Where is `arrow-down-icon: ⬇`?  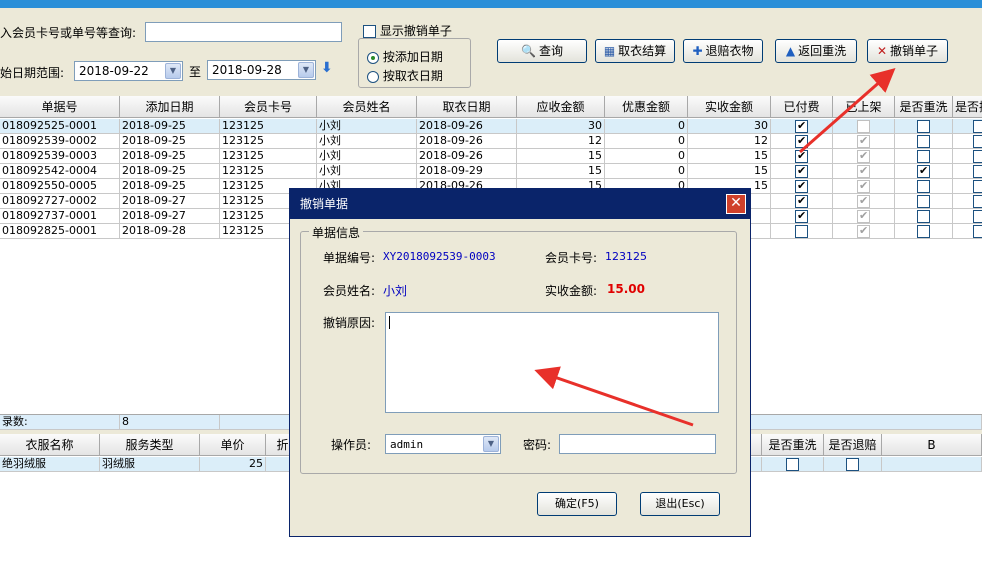 arrow-down-icon: ⬇ is located at coordinates (327, 68).